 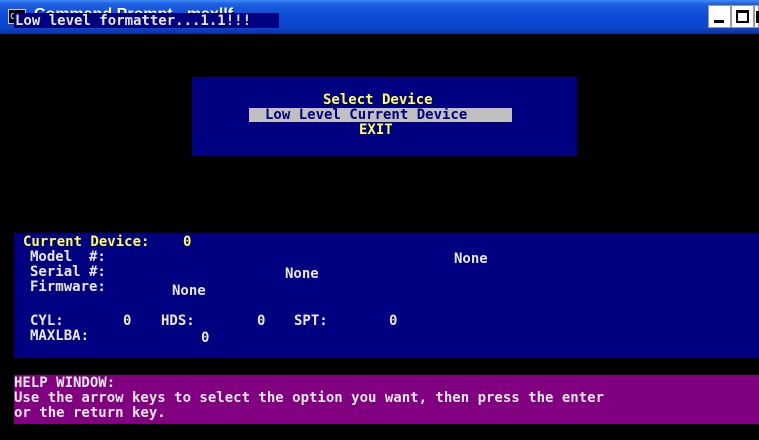 I want to click on program-heading: Low level formatter...1.1!!!, so click(x=133, y=21).